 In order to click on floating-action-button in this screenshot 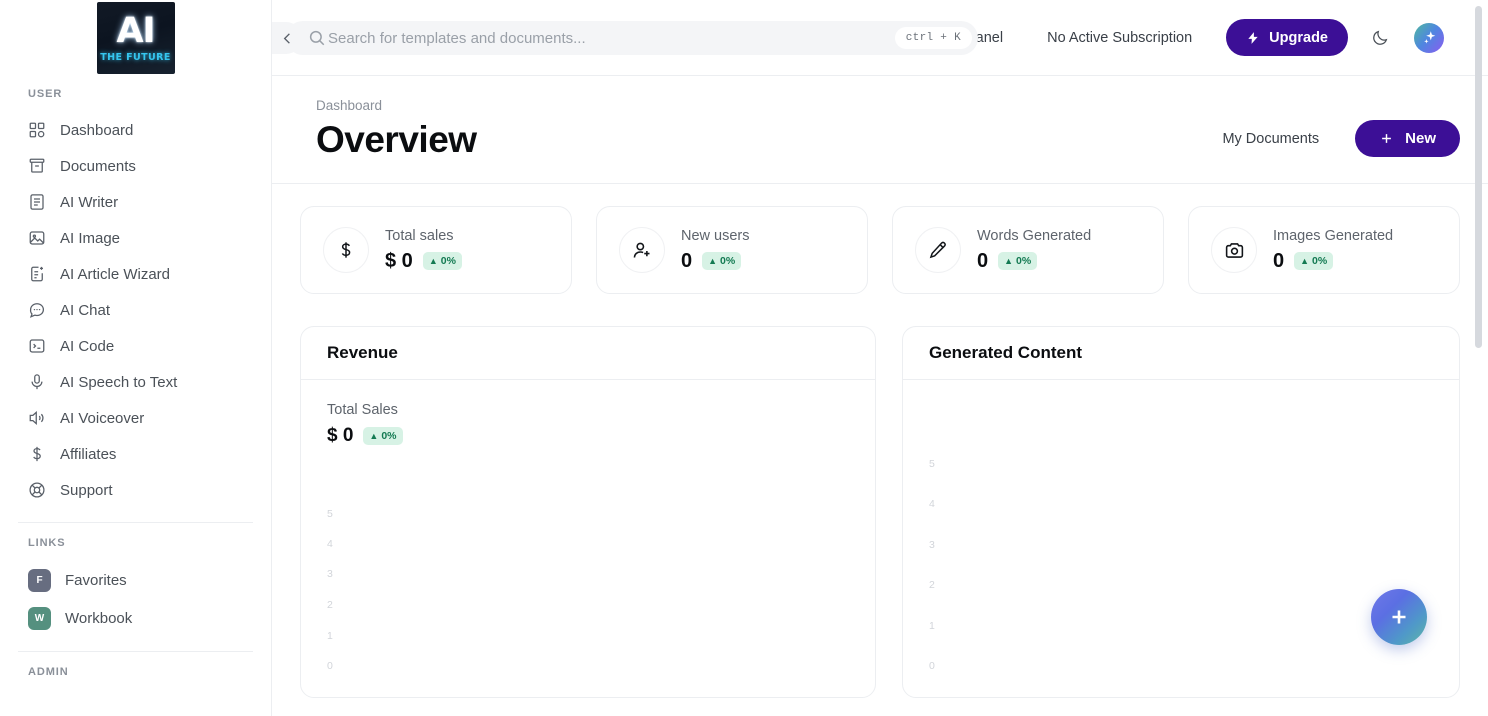, I will do `click(1399, 617)`.